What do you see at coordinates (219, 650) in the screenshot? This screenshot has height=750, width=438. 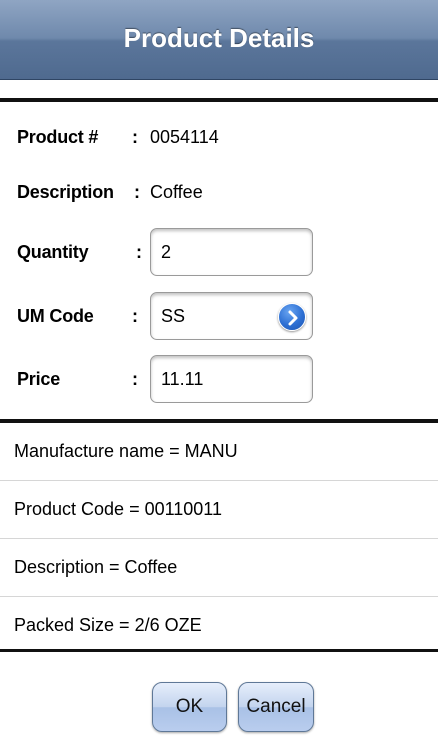 I see `section-divider-bottom` at bounding box center [219, 650].